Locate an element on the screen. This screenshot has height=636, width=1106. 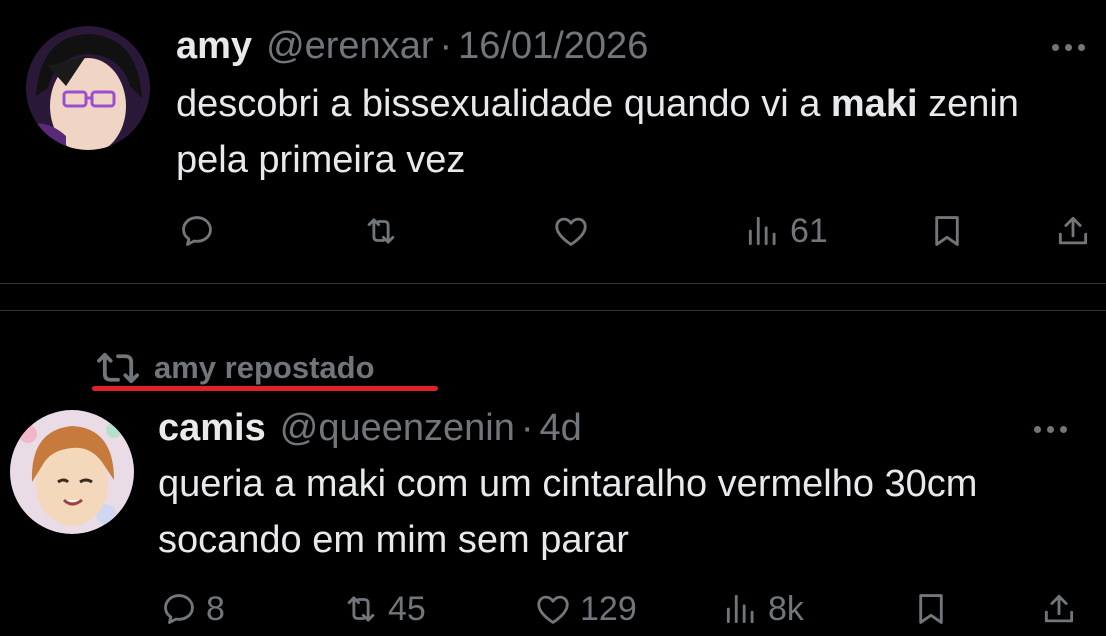
repost-button is located at coordinates (385, 231).